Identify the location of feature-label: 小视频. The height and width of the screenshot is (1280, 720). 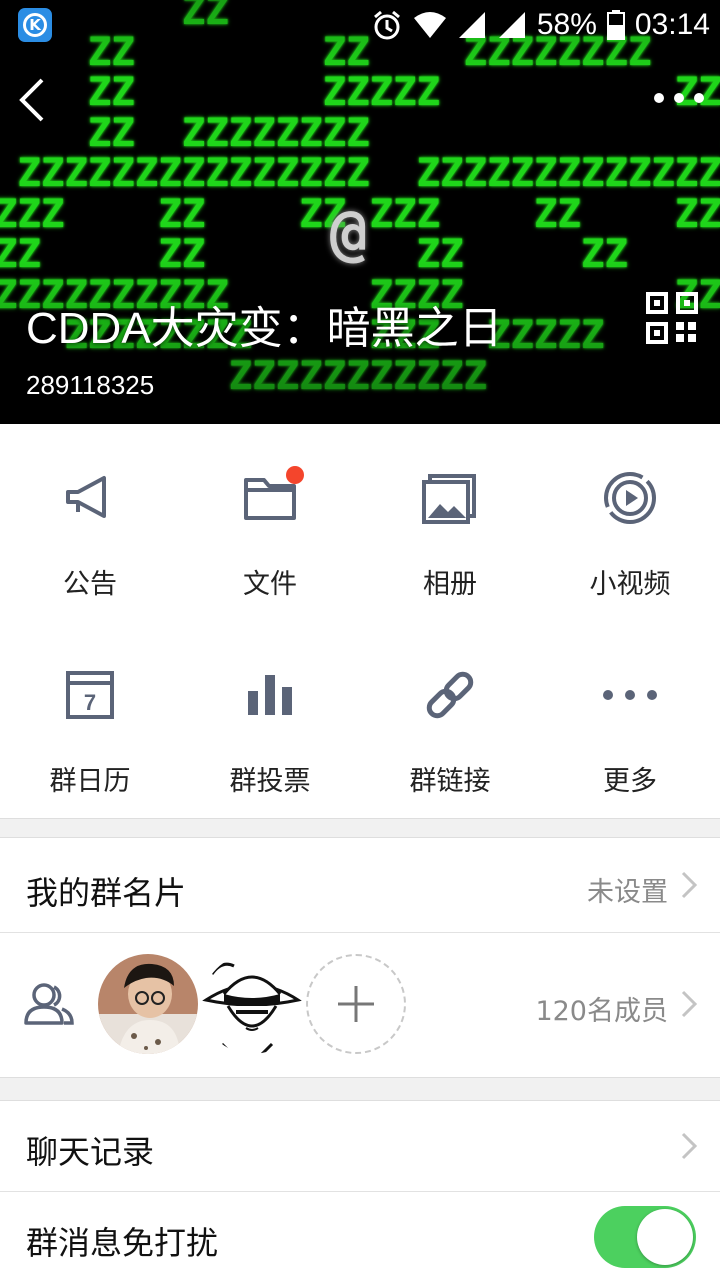
(630, 584).